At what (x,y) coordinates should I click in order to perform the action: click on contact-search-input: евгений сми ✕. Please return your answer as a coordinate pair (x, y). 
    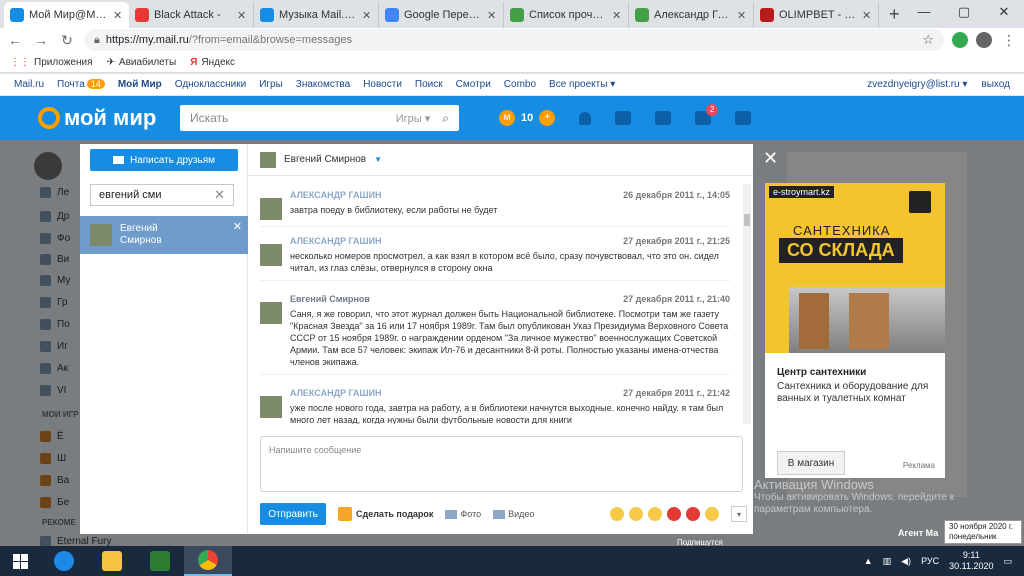
    Looking at the image, I should click on (162, 195).